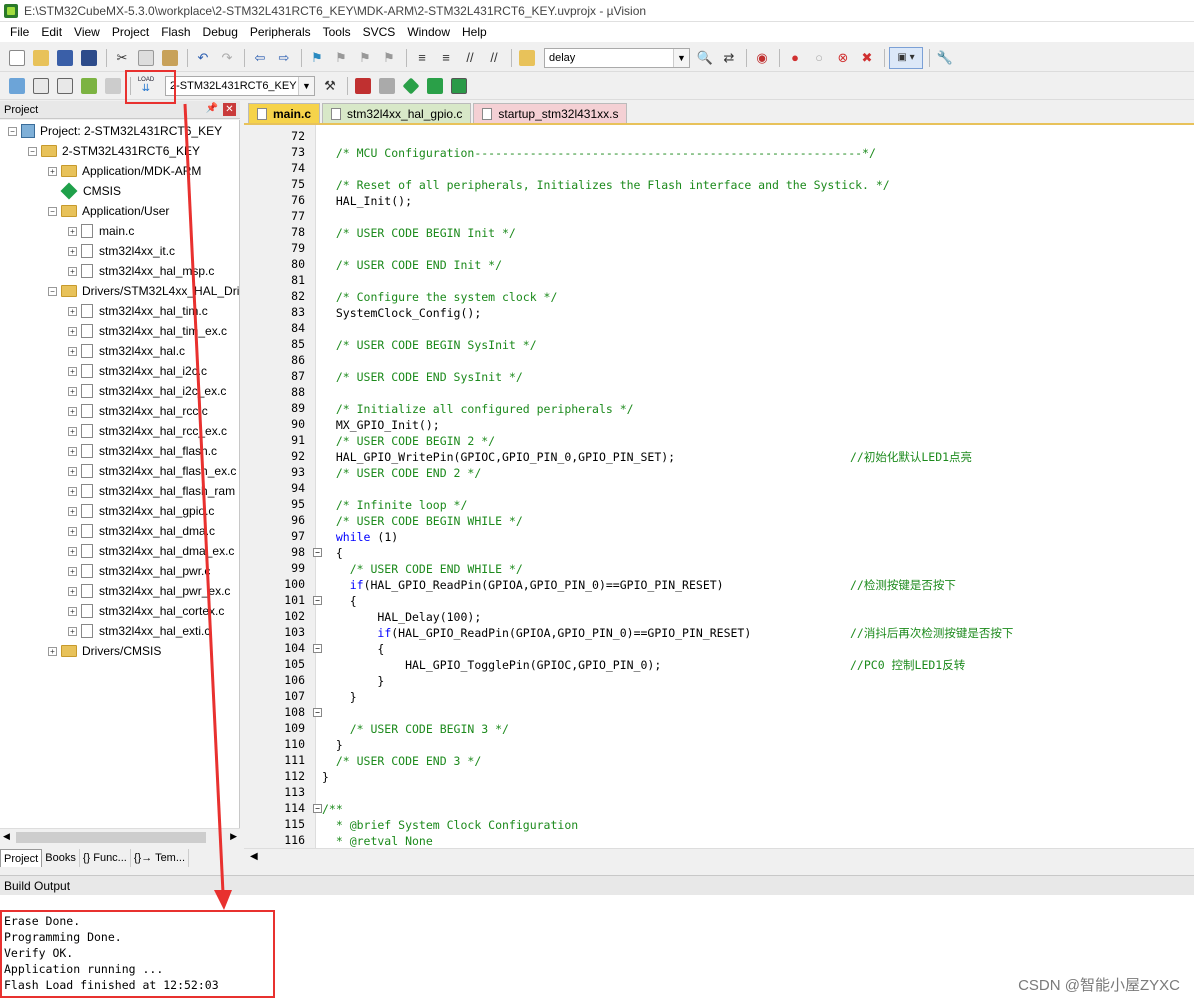 This screenshot has height=1002, width=1194. I want to click on tree-file: +stm32l4xx_hal_gpio.c, so click(141, 511).